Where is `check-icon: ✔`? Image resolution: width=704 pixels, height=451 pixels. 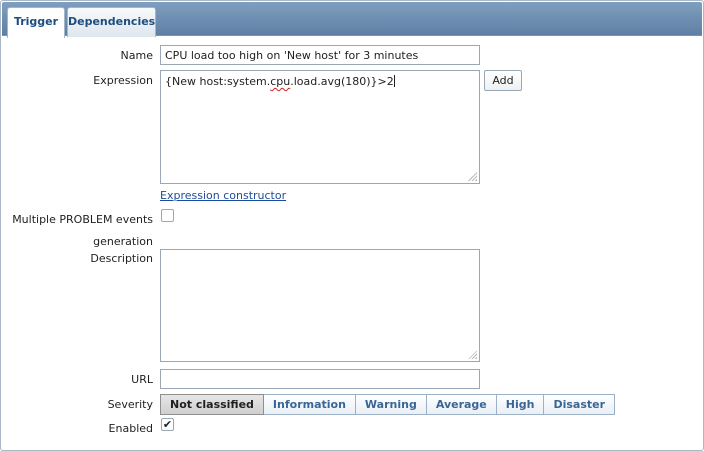 check-icon: ✔ is located at coordinates (167, 424).